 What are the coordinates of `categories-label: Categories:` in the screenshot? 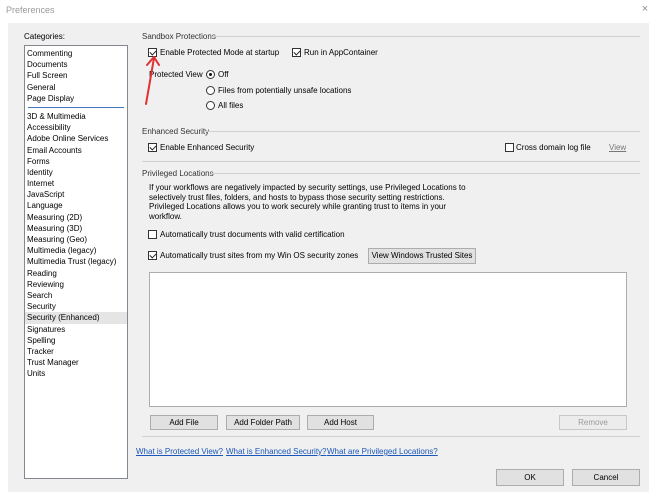 It's located at (44, 36).